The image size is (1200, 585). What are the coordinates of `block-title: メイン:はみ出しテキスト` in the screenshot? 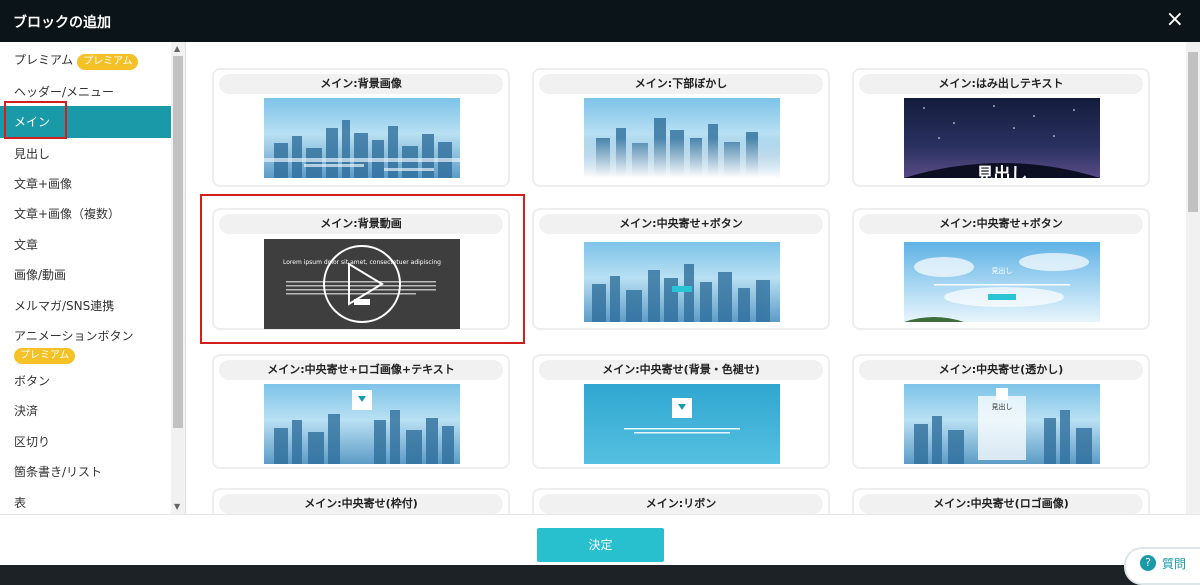 It's located at (1001, 84).